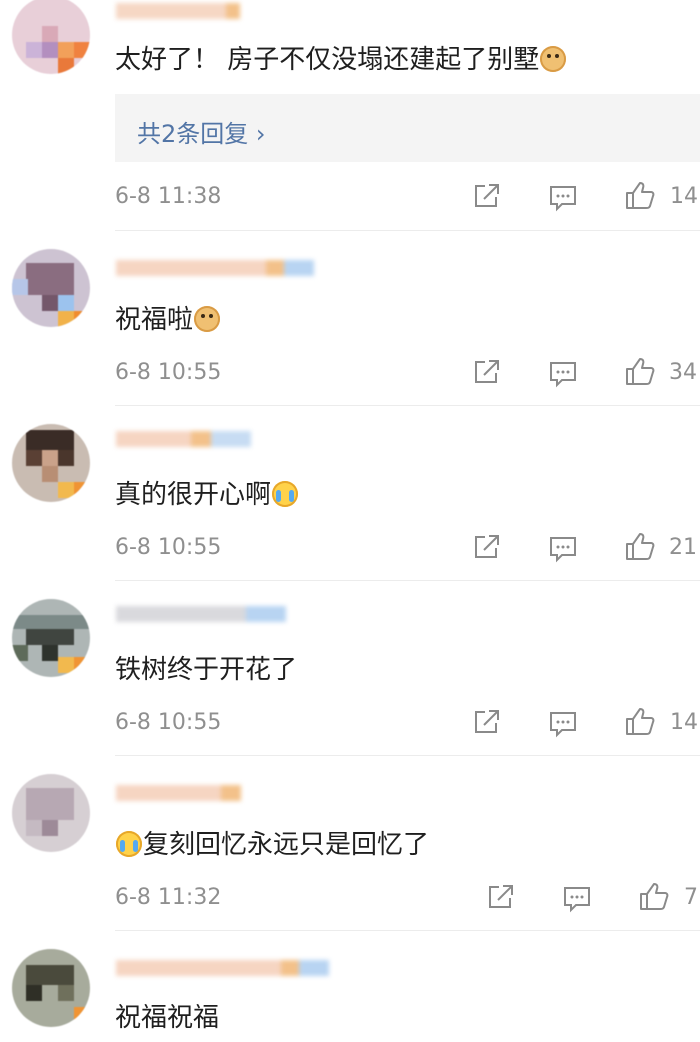  I want to click on comment-text-body: 真的很开心啊, so click(193, 495).